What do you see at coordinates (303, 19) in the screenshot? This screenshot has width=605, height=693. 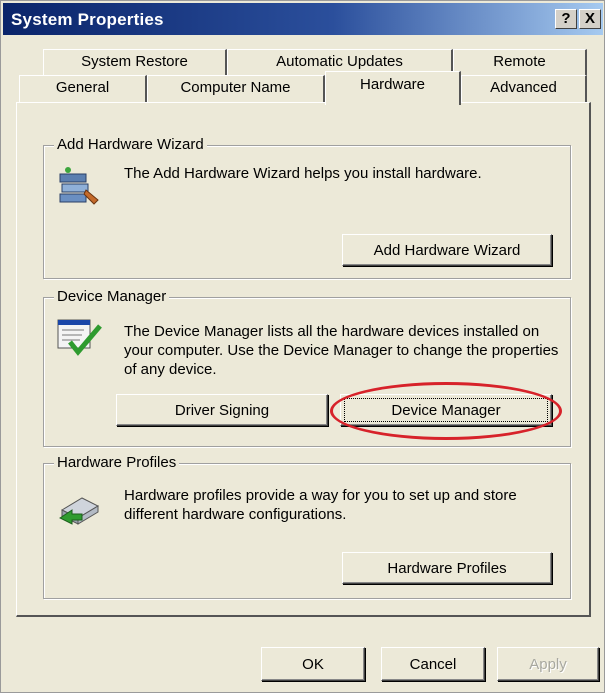 I see `title-bar: System Properties ? X` at bounding box center [303, 19].